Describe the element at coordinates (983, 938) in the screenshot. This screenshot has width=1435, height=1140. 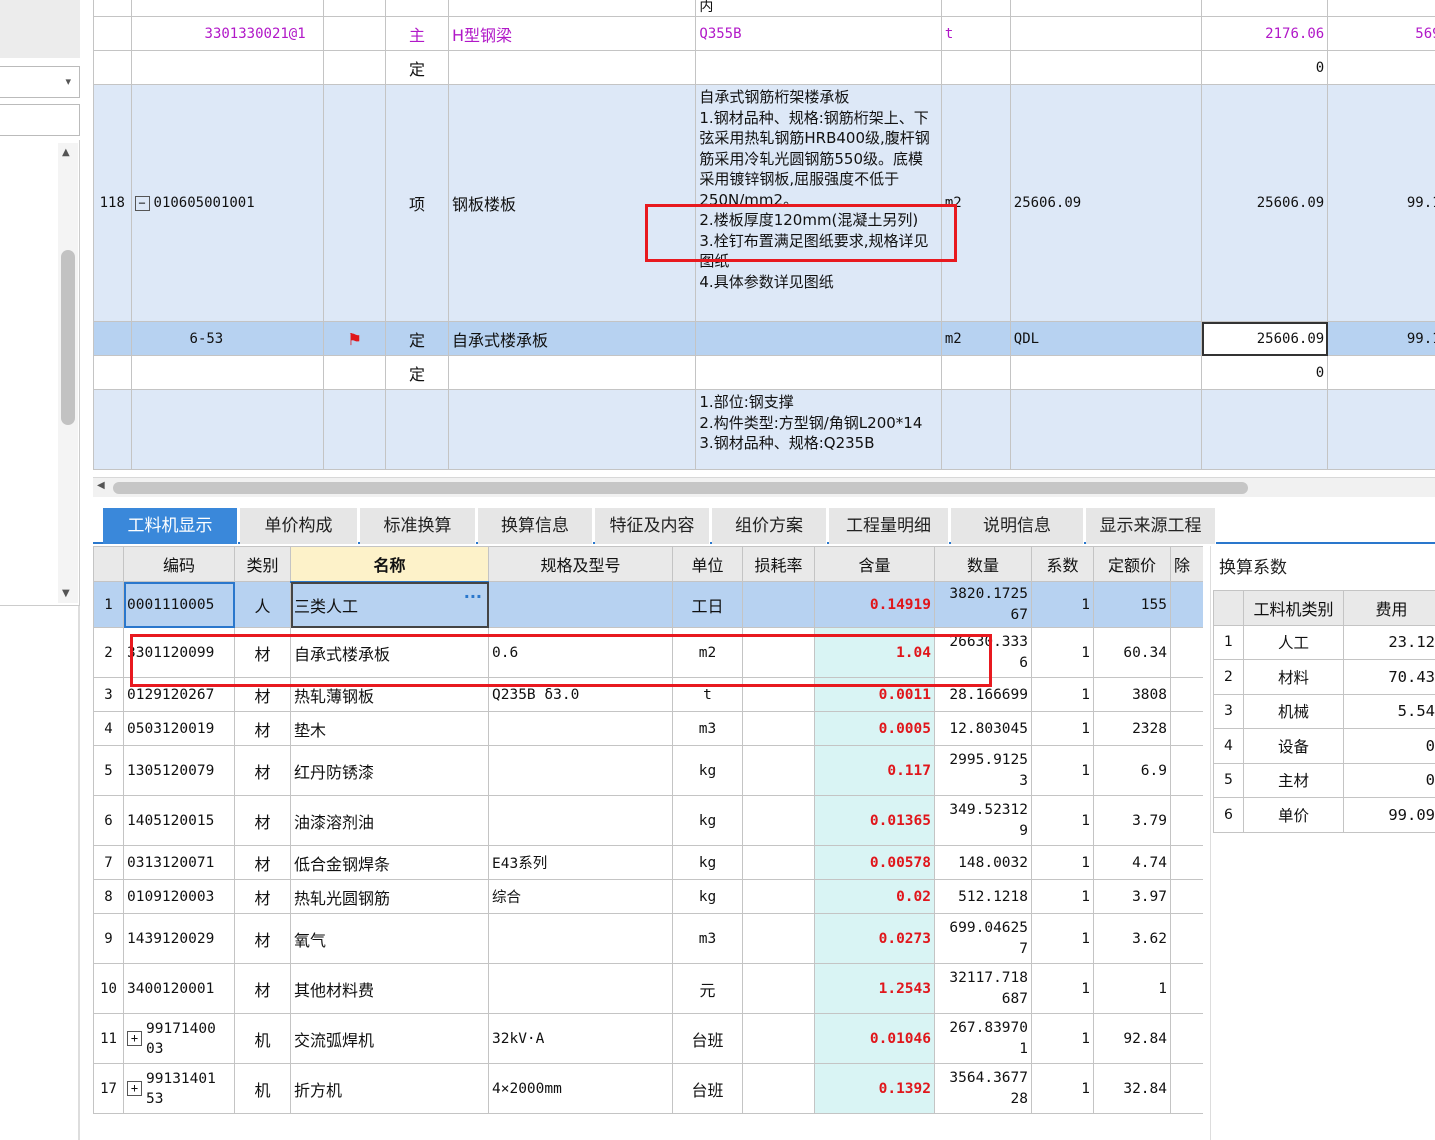
I see `amount: 699.04625 7` at that location.